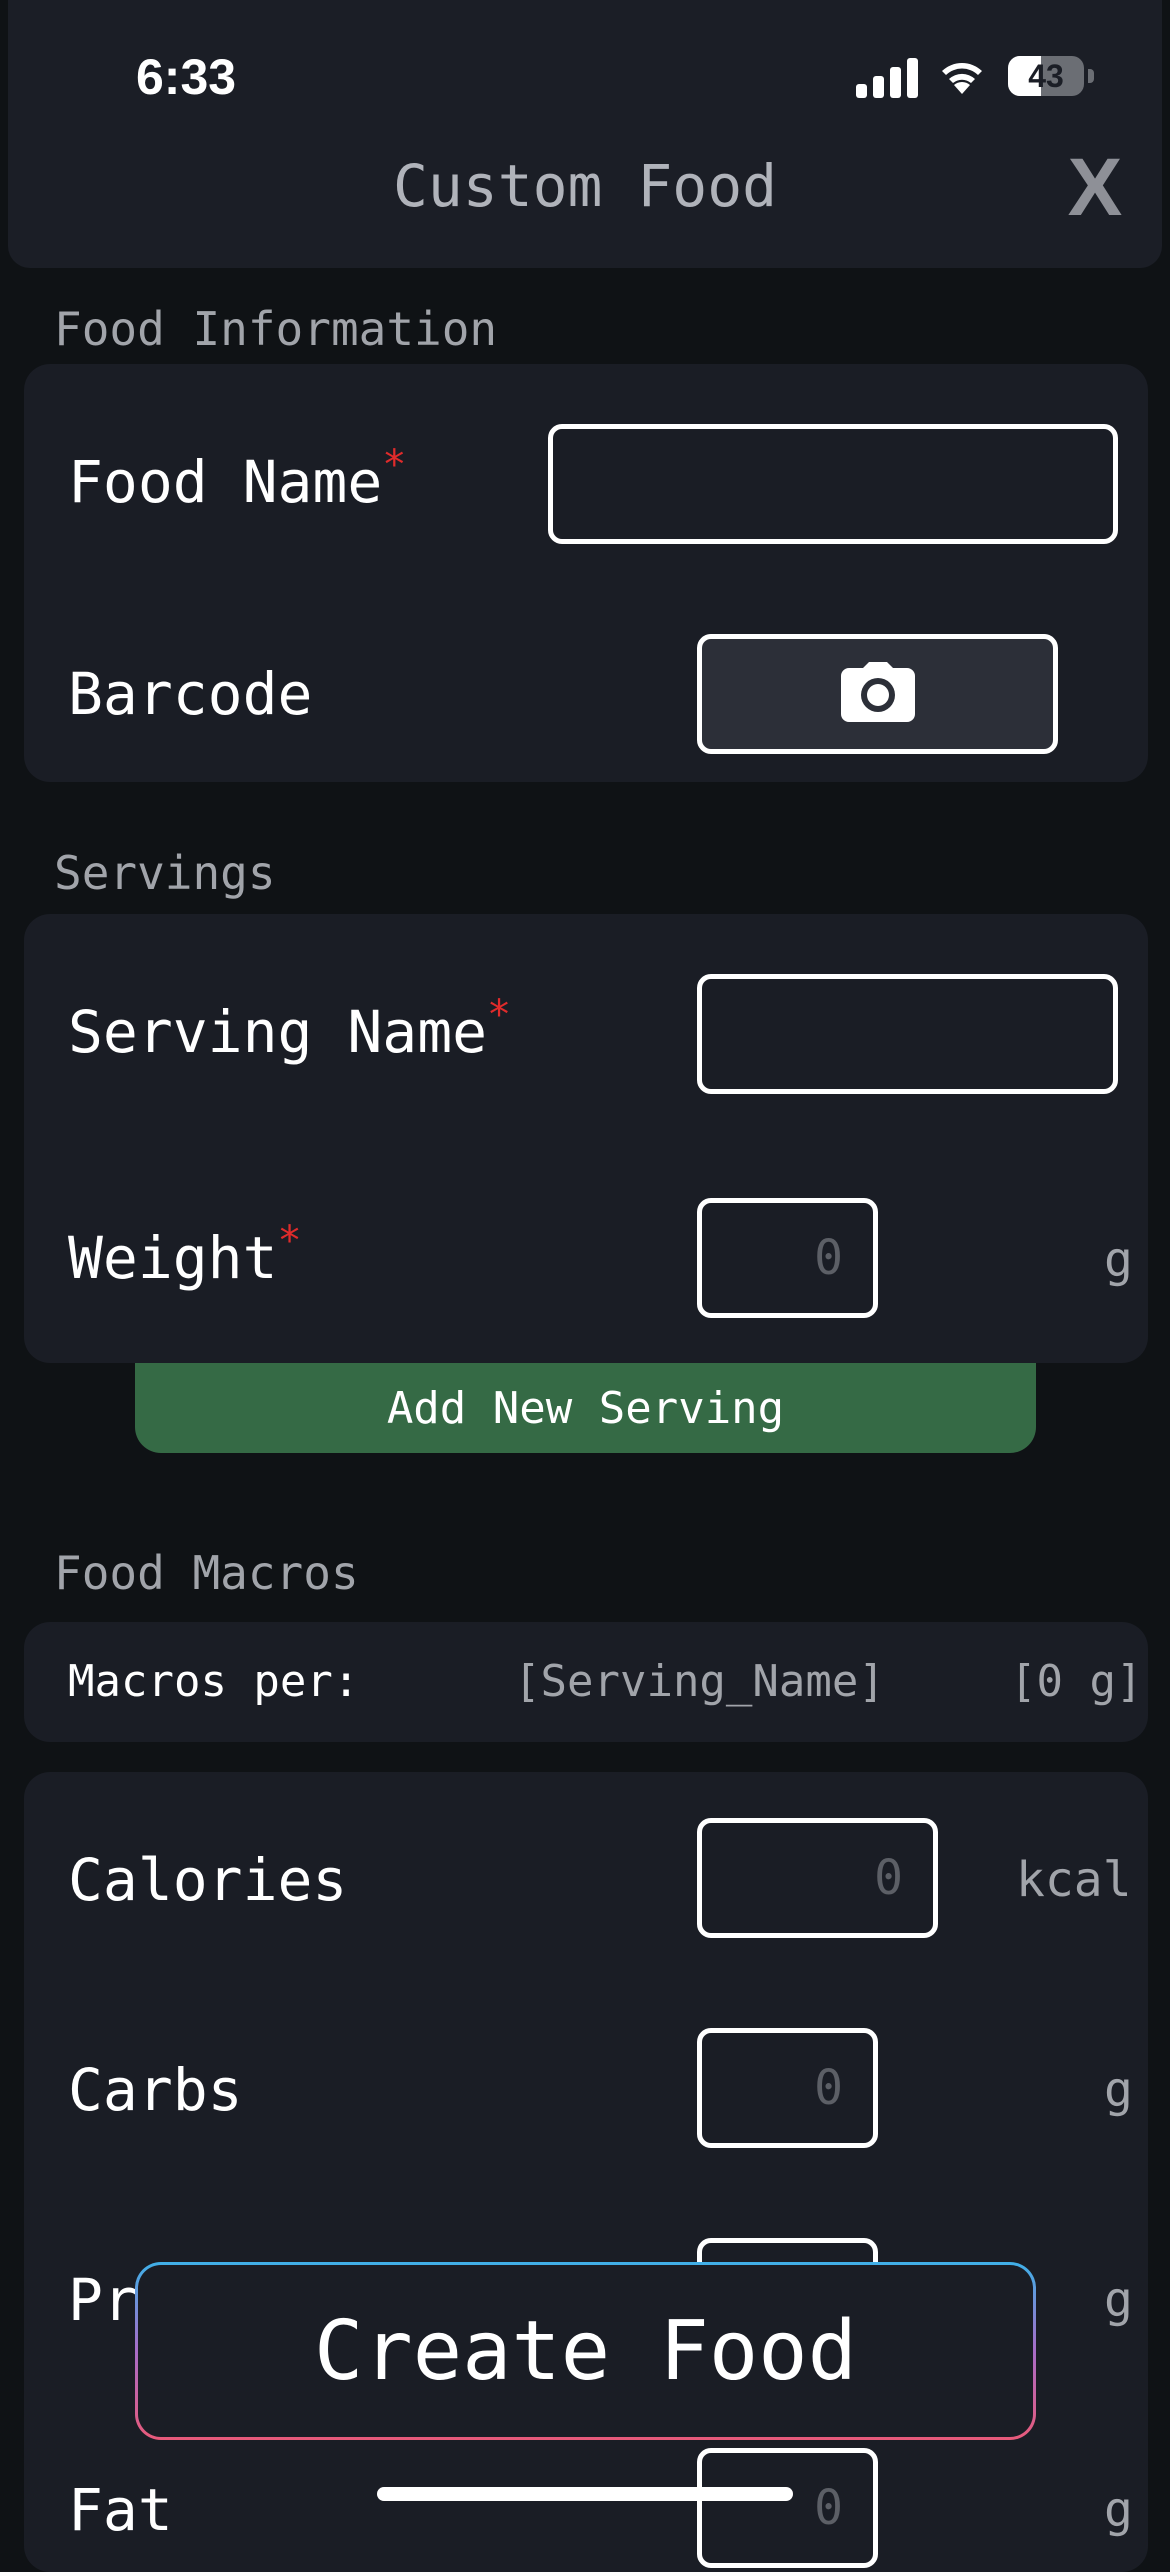 This screenshot has width=1170, height=2572. Describe the element at coordinates (206, 1573) in the screenshot. I see `section-title-food-macros: Food Macros` at that location.